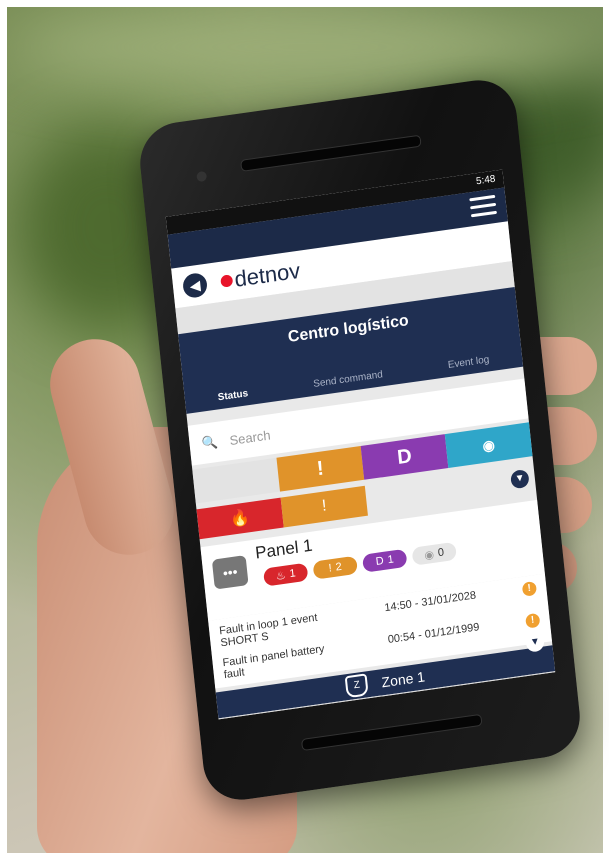 This screenshot has height=859, width=609. What do you see at coordinates (250, 437) in the screenshot?
I see `search-input: Search` at bounding box center [250, 437].